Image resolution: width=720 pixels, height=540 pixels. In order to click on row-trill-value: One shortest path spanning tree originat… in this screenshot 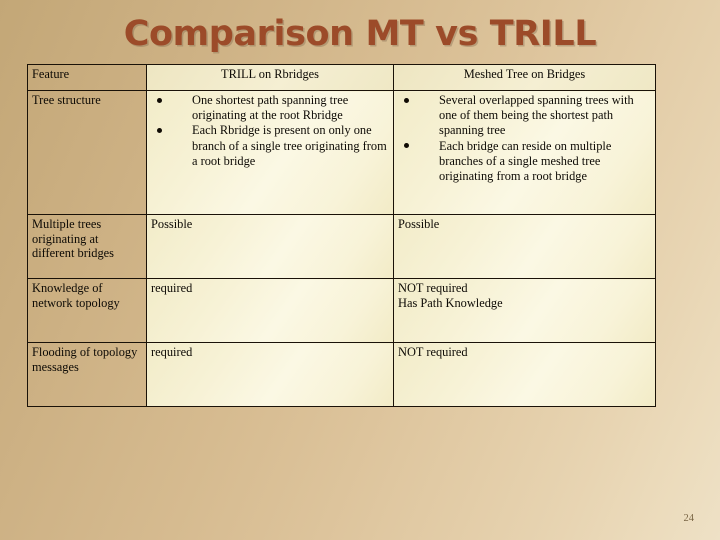, I will do `click(270, 152)`.